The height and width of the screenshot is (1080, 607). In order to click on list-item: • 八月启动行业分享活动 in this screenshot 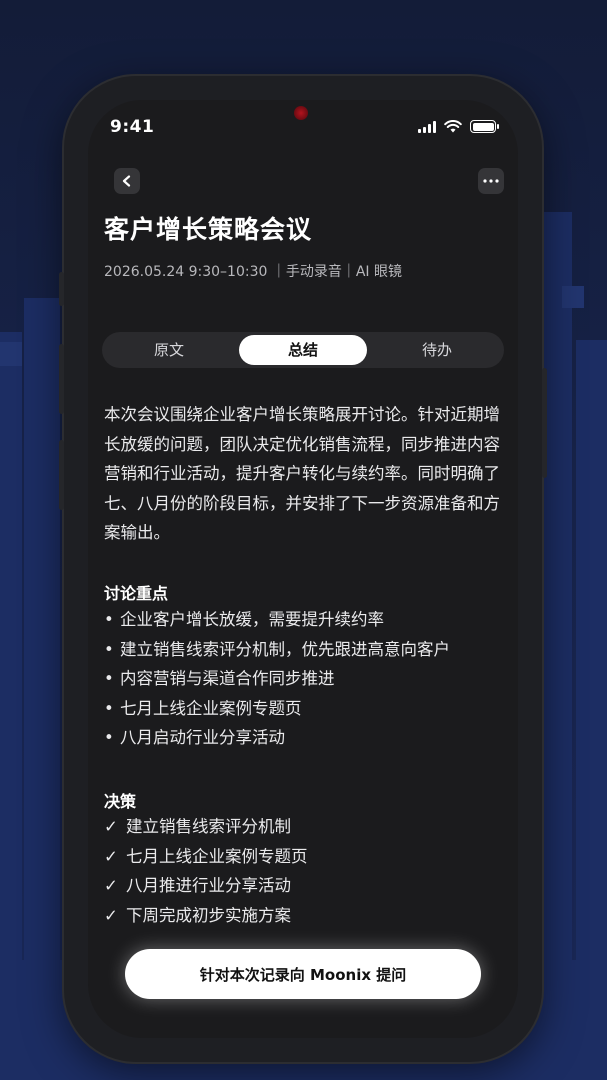, I will do `click(304, 738)`.